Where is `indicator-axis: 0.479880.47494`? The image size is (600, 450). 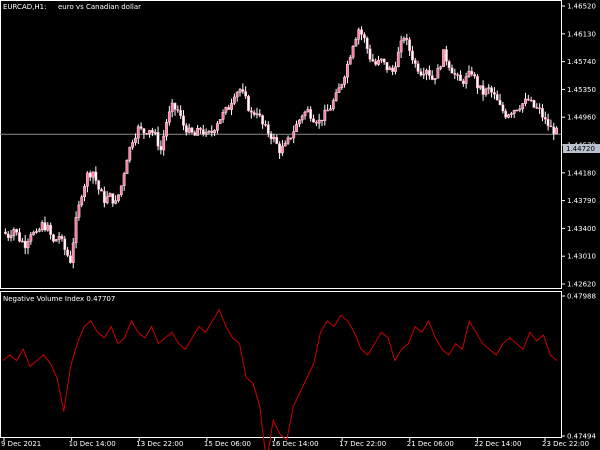 indicator-axis: 0.479880.47494 is located at coordinates (578, 367).